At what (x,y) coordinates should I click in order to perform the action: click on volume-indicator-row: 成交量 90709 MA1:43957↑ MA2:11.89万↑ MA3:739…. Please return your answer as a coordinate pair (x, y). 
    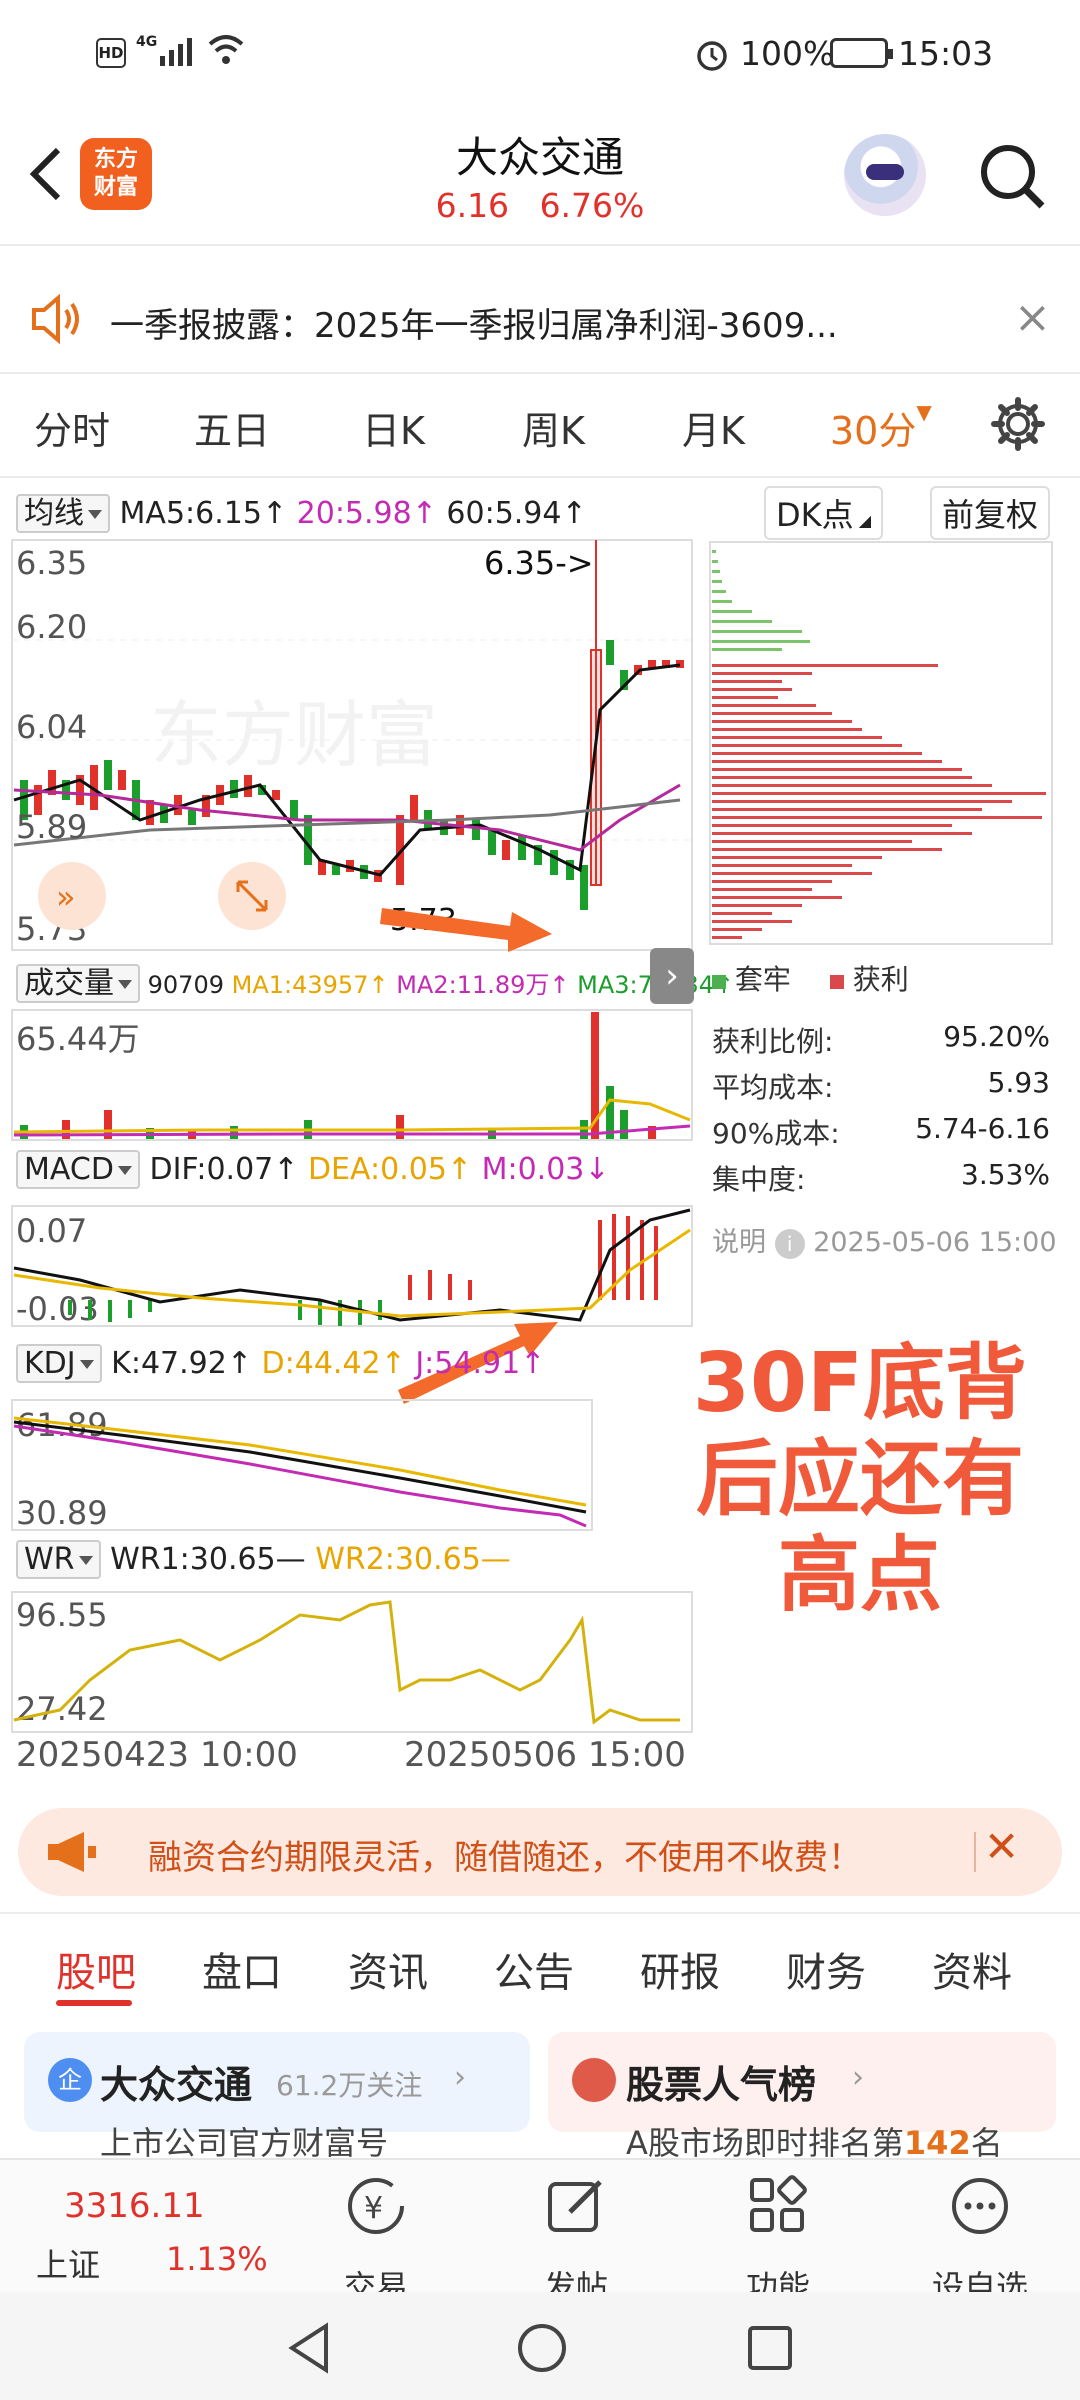
    Looking at the image, I should click on (375, 980).